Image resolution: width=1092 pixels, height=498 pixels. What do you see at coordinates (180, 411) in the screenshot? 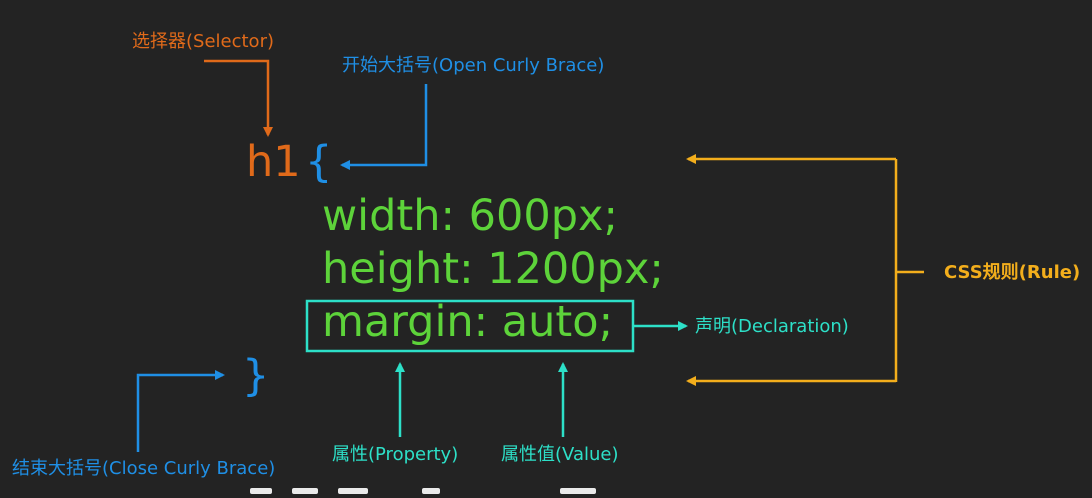
I see `close-brace-arrow` at bounding box center [180, 411].